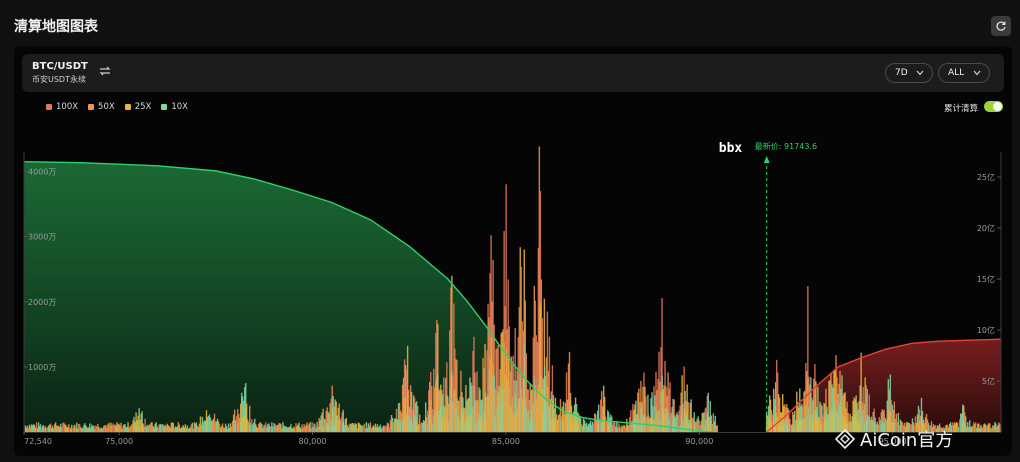 The height and width of the screenshot is (462, 1020). What do you see at coordinates (119, 441) in the screenshot?
I see `x-tick-label: 75,000` at bounding box center [119, 441].